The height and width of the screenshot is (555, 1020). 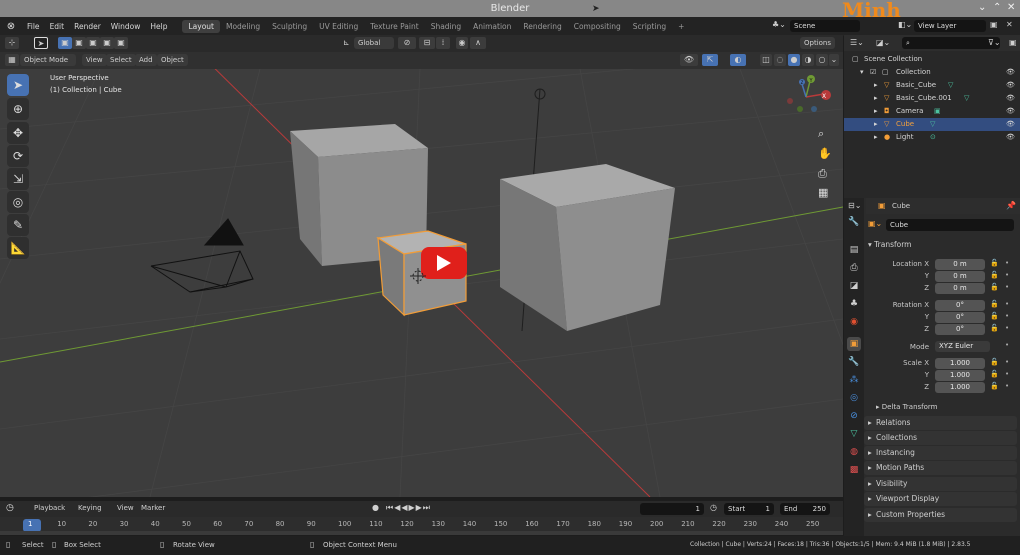 I want to click on display-mode-icon: ◪⌄, so click(x=883, y=42).